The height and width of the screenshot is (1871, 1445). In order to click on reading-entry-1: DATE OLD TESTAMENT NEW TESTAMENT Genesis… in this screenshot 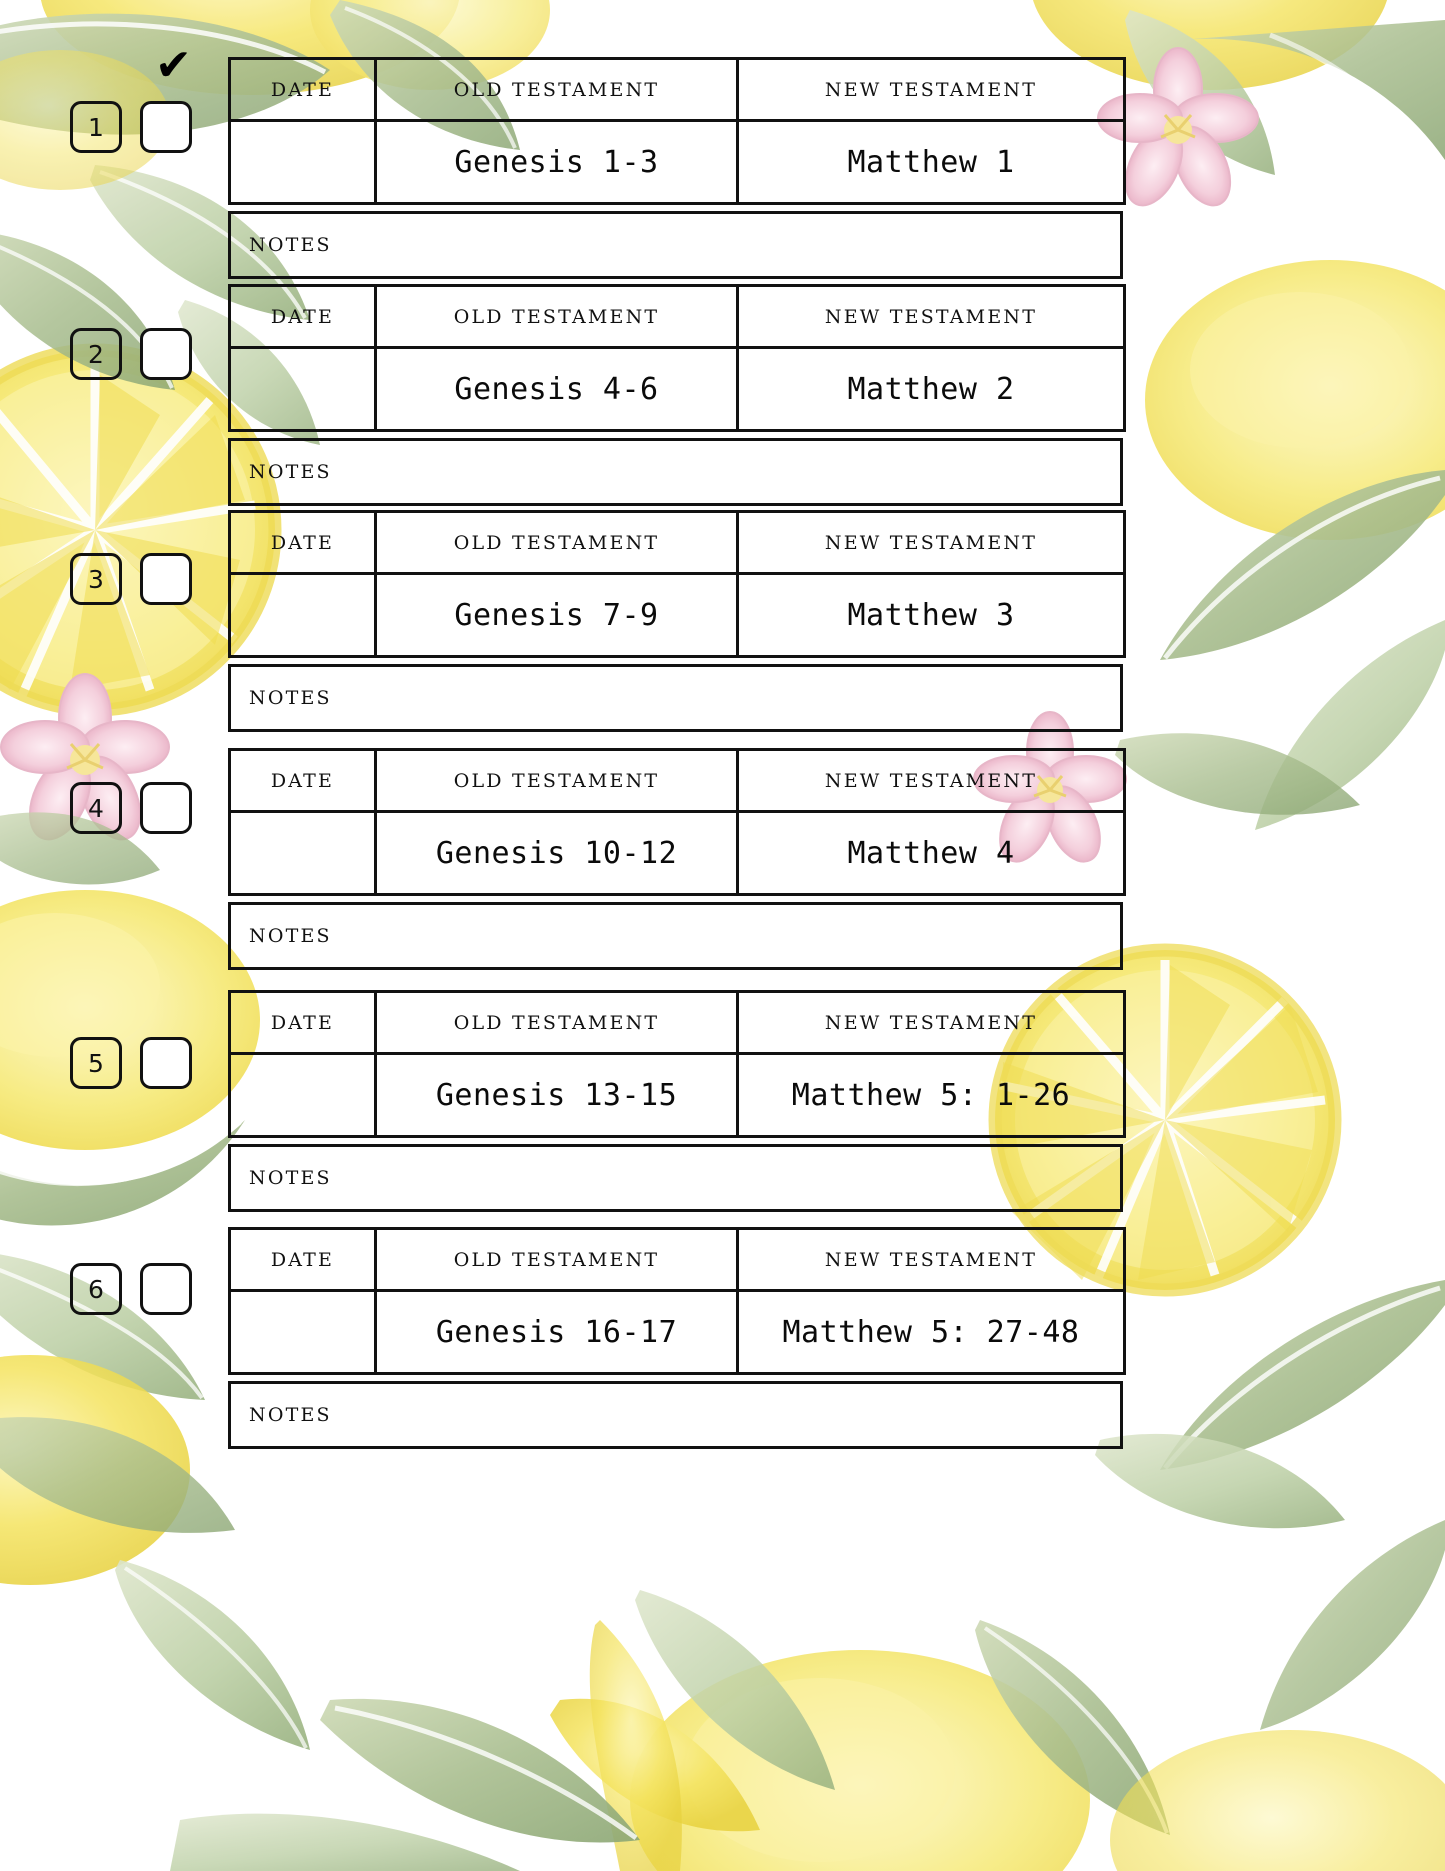, I will do `click(677, 168)`.